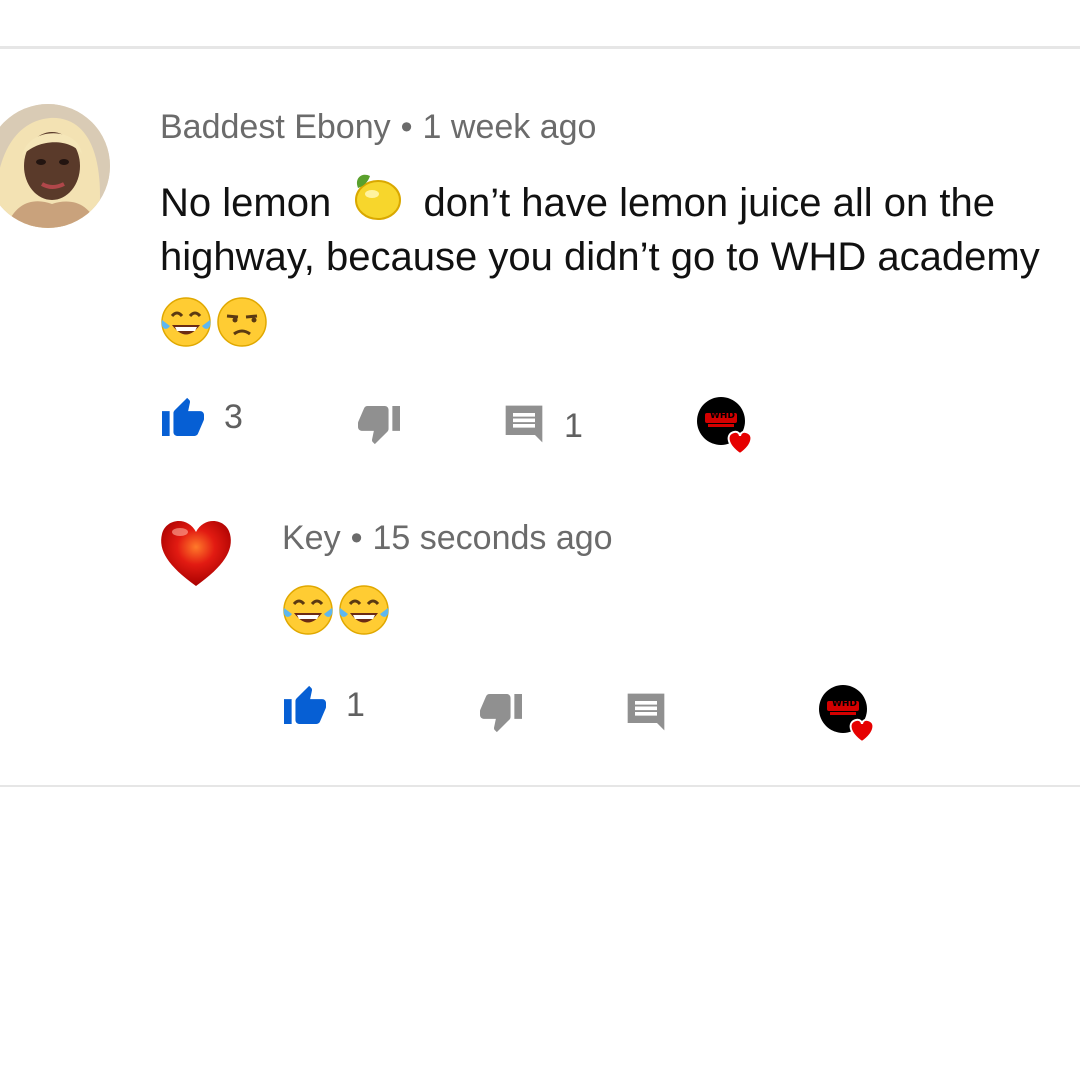  I want to click on reply-time: 15 seconds ago, so click(493, 538).